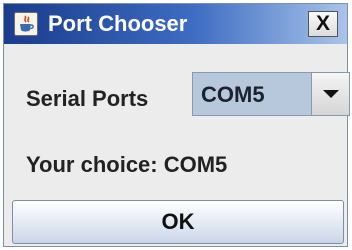 The image size is (352, 250). What do you see at coordinates (233, 94) in the screenshot?
I see `serial-port-selected-value: COM5` at bounding box center [233, 94].